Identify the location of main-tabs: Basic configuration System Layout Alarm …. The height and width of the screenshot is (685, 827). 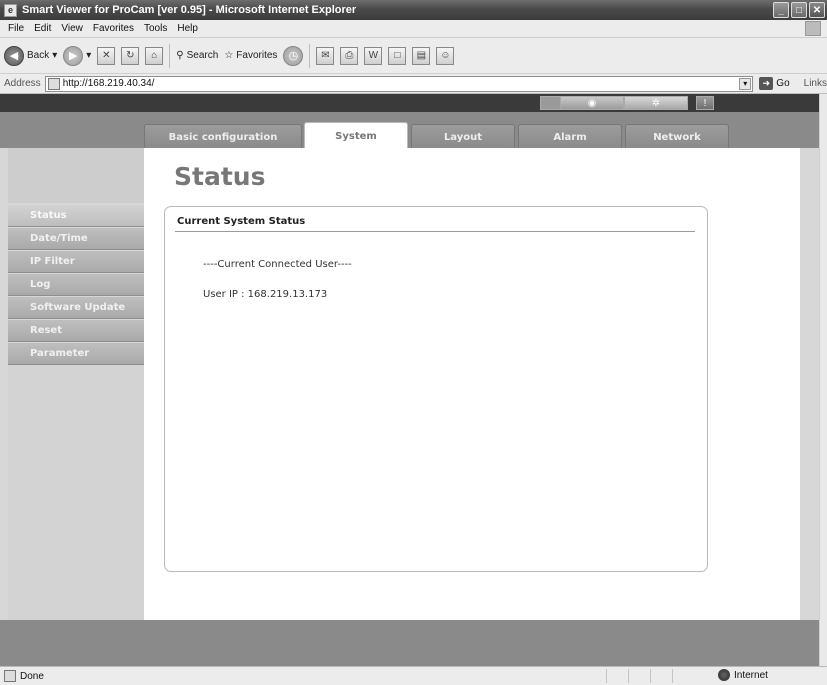
(409, 131).